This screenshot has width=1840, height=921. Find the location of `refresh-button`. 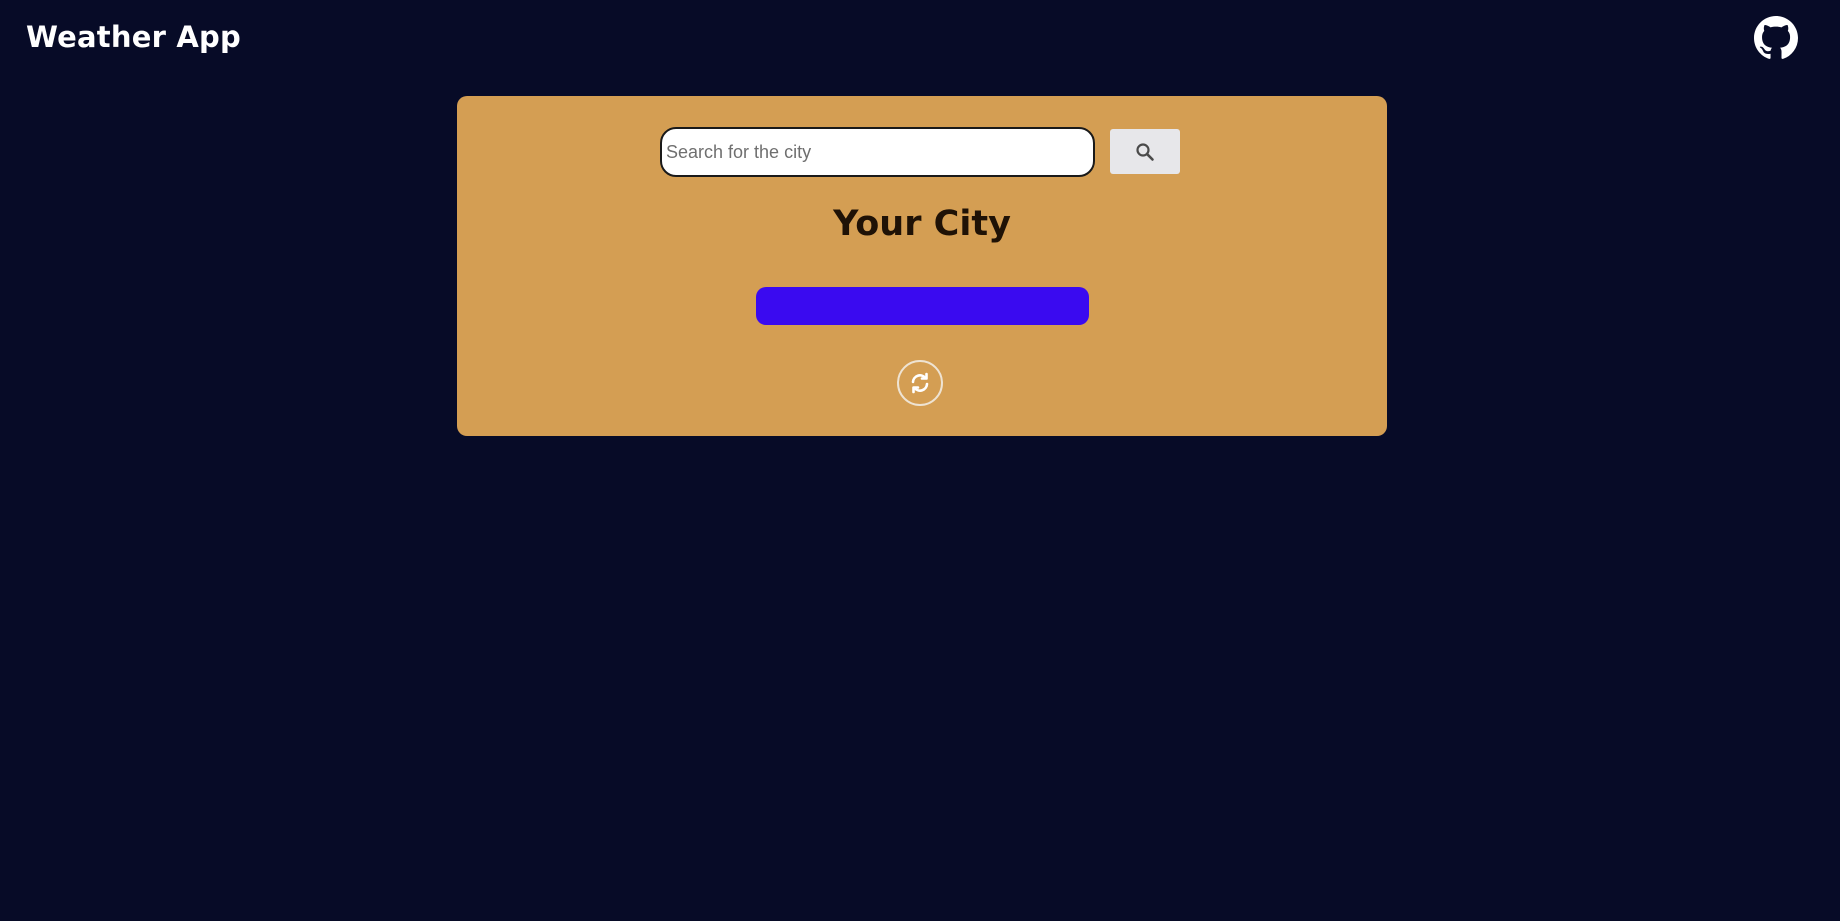

refresh-button is located at coordinates (920, 383).